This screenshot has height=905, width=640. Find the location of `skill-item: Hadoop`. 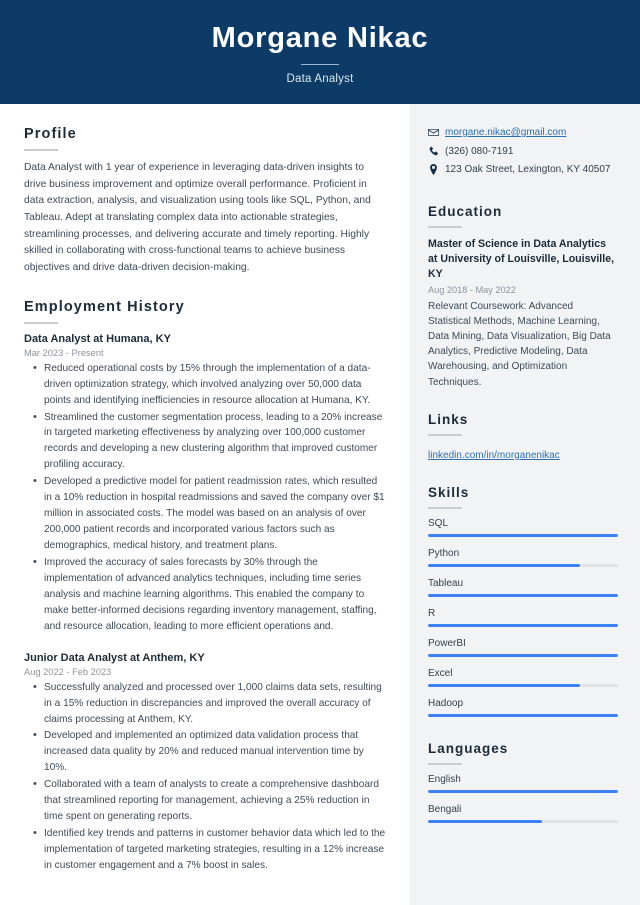

skill-item: Hadoop is located at coordinates (523, 707).